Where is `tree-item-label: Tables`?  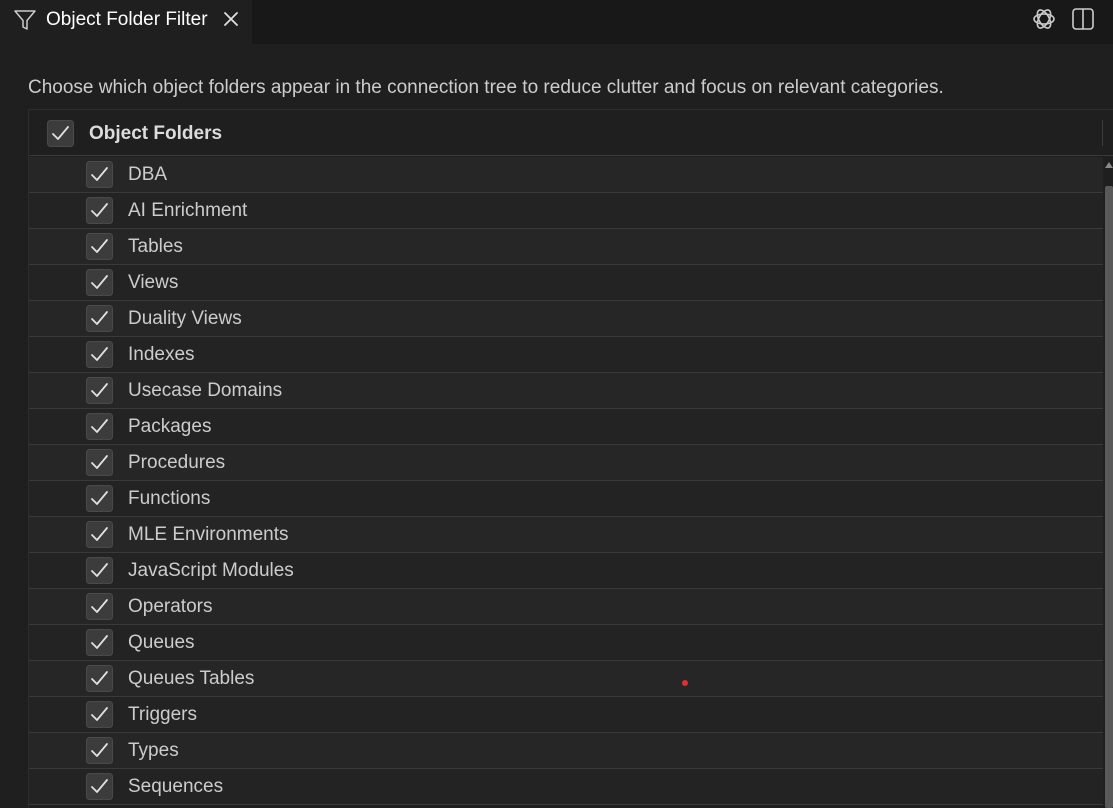 tree-item-label: Tables is located at coordinates (155, 246).